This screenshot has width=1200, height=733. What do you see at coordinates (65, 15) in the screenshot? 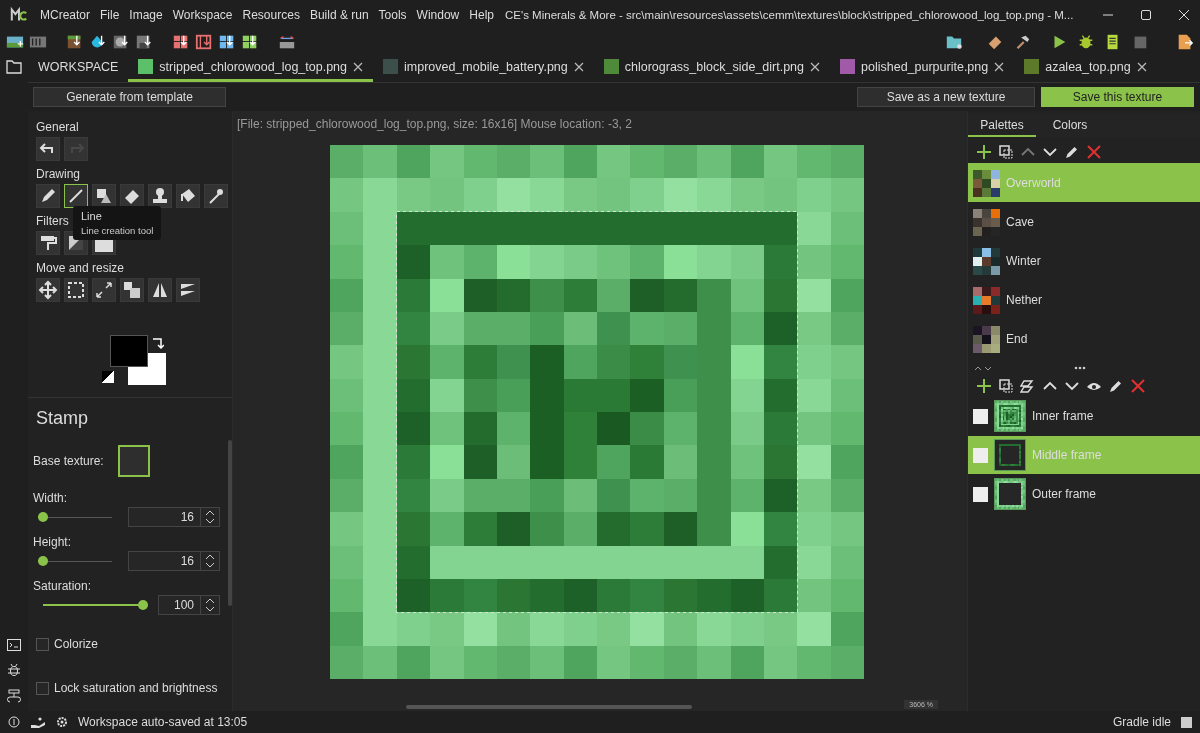
I see `menu-item: MCreator` at bounding box center [65, 15].